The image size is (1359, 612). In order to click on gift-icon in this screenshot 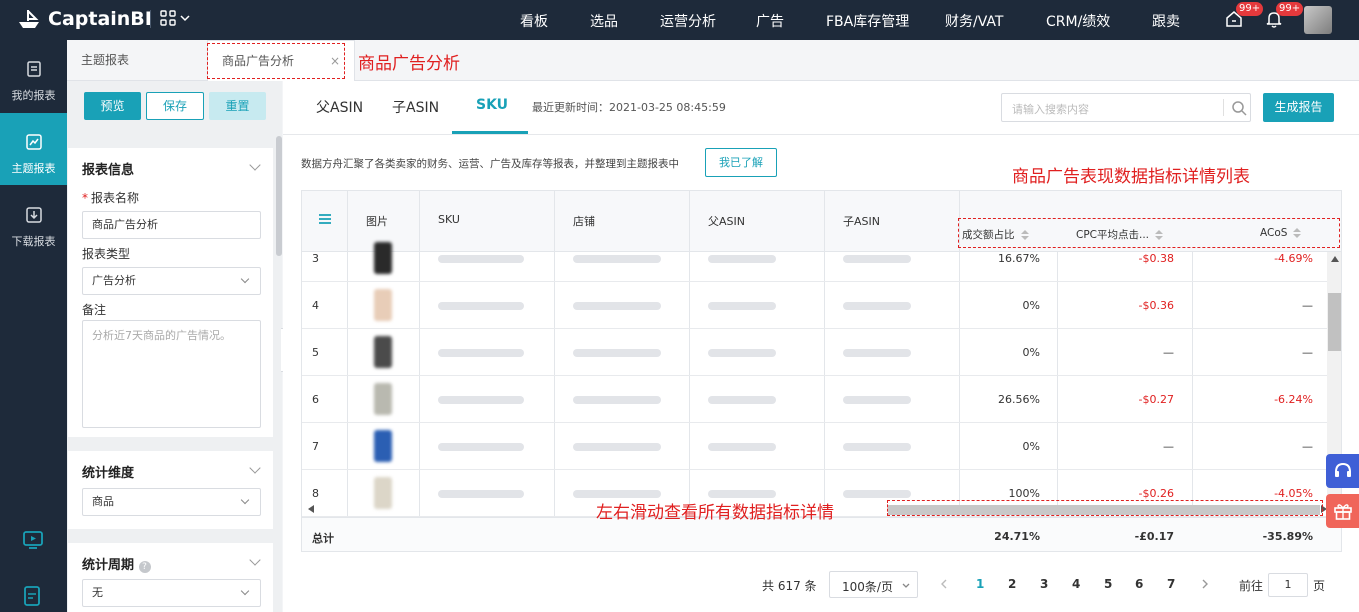, I will do `click(1343, 512)`.